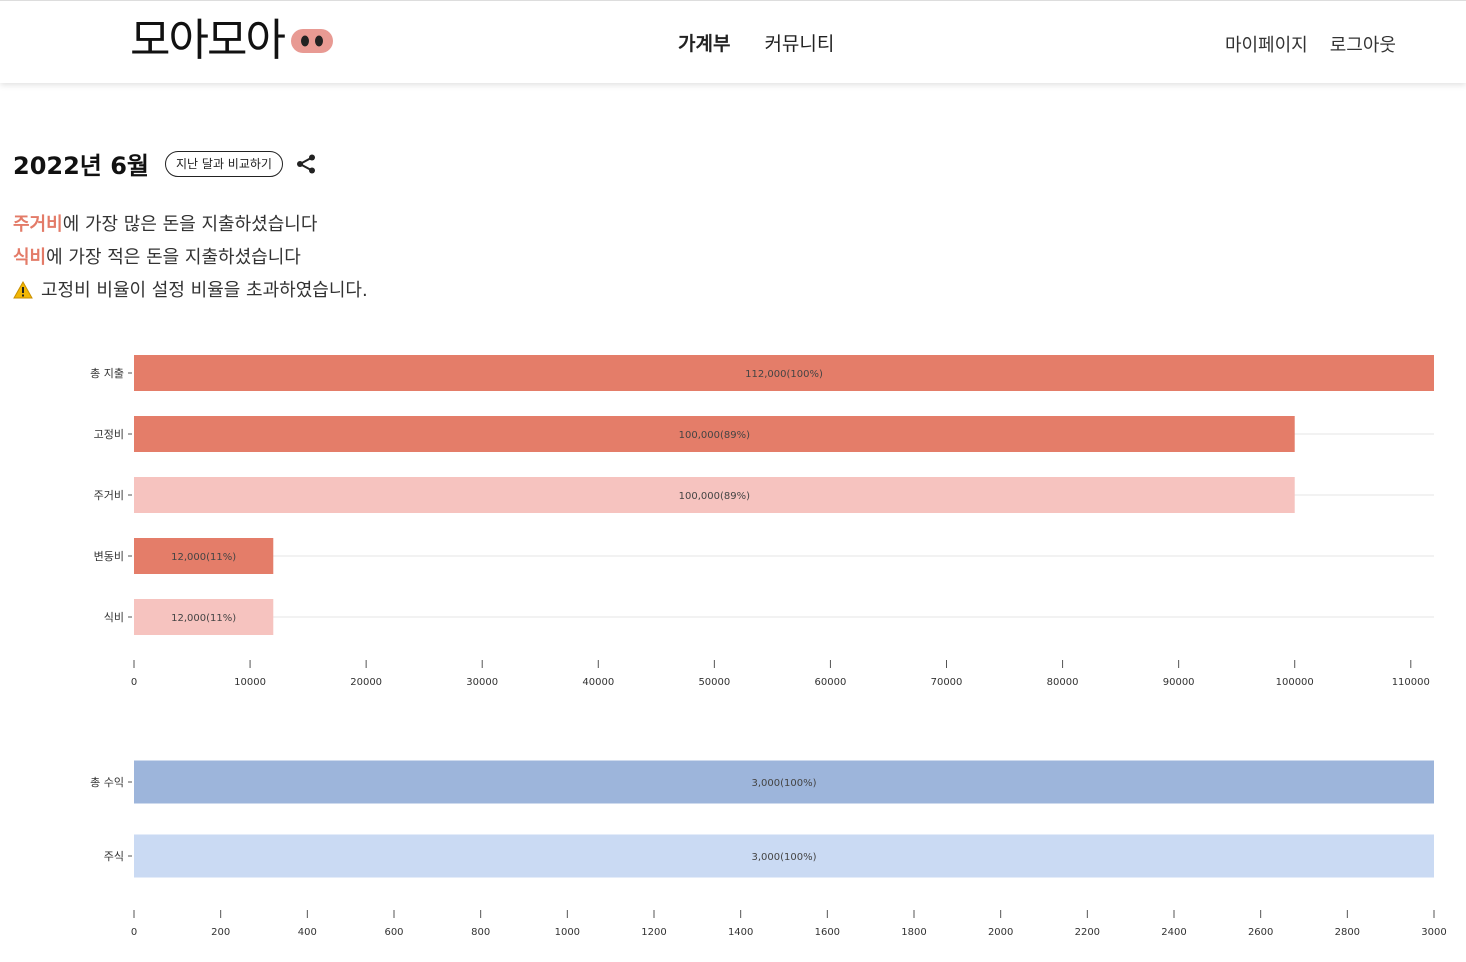 The image size is (1466, 962). I want to click on category-label: 주식, so click(114, 856).